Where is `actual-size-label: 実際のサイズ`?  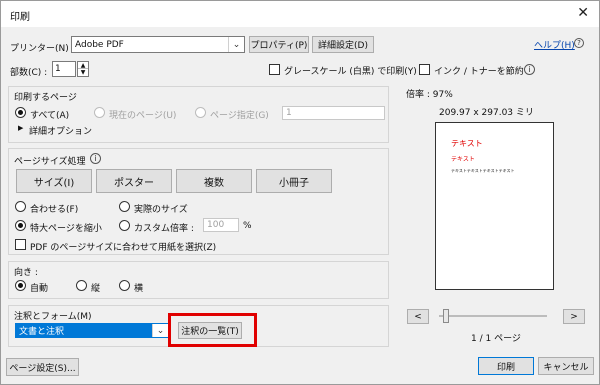 actual-size-label: 実際のサイズ is located at coordinates (161, 210).